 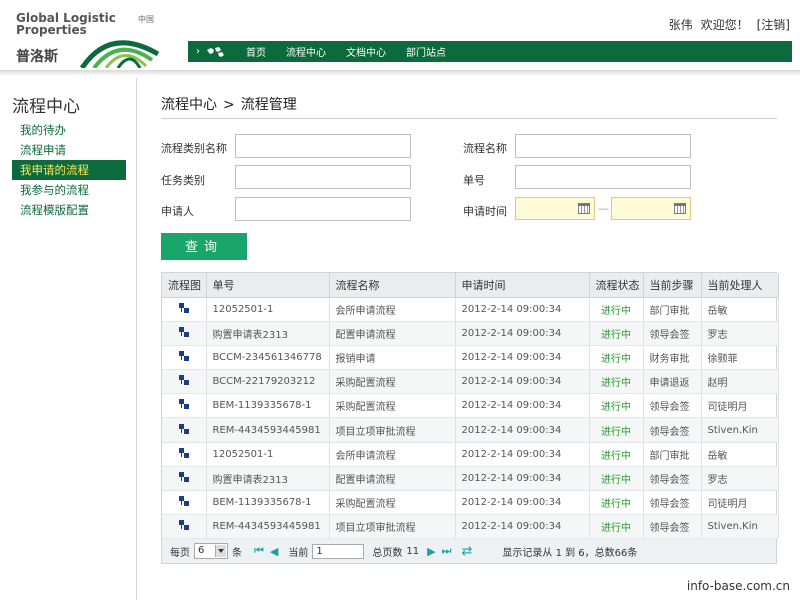 What do you see at coordinates (392, 285) in the screenshot?
I see `column-header-flow-name: 流程名称` at bounding box center [392, 285].